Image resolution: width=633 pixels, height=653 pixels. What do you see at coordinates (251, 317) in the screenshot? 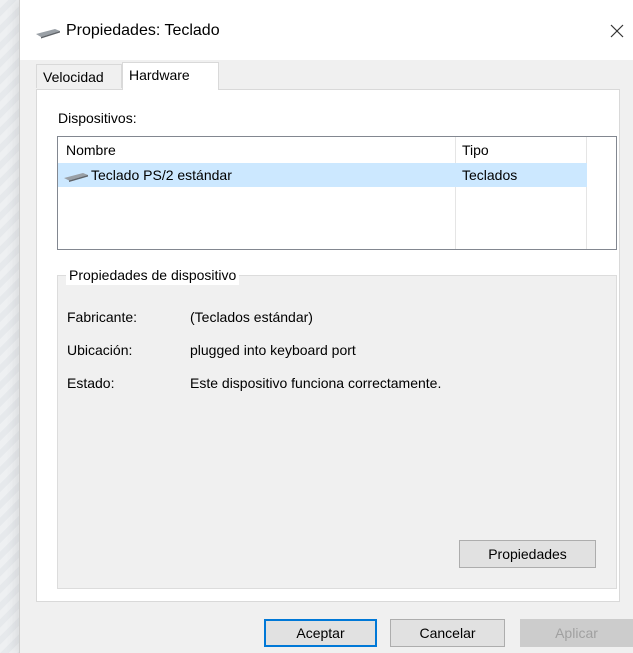
I see `manufacturer-value: (Teclados estándar)` at bounding box center [251, 317].